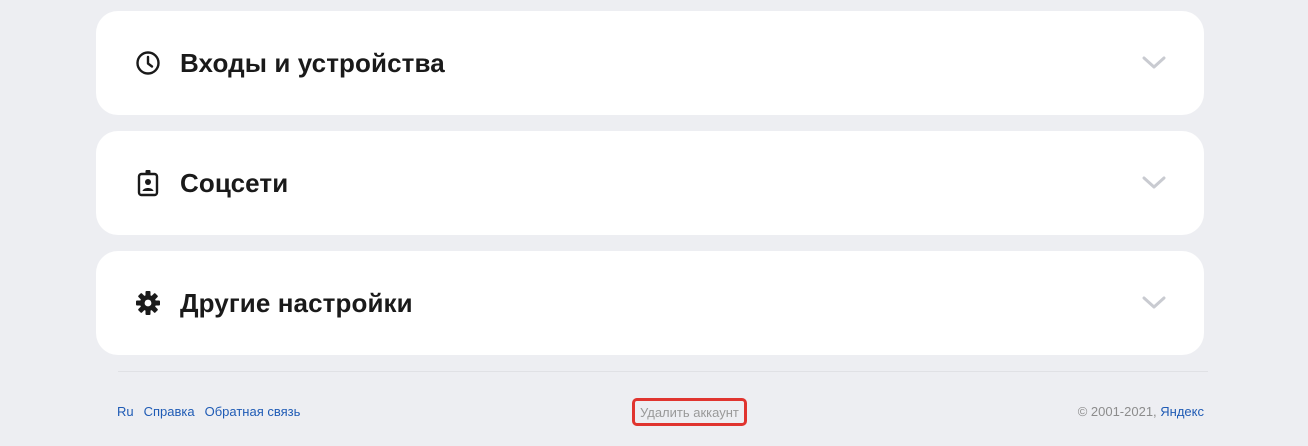  I want to click on yandex-link: Яндекс, so click(1182, 411).